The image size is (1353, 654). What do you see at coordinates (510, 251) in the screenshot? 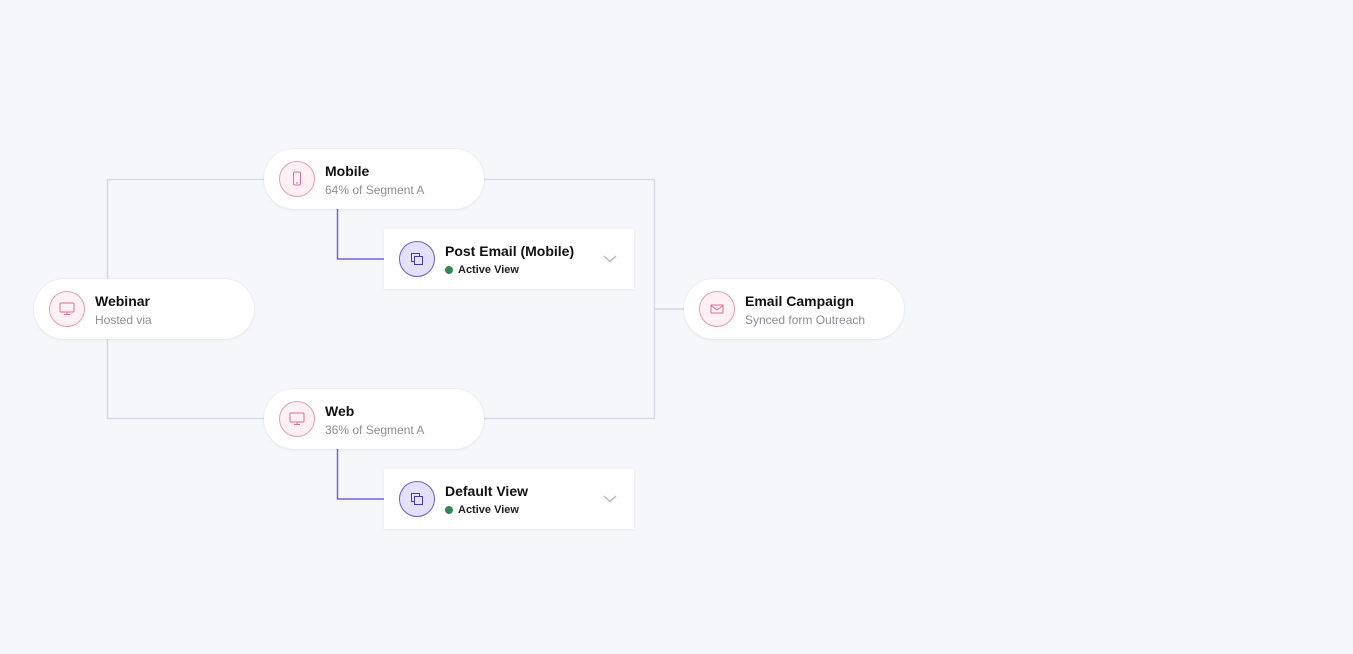
I see `view-title: Post Email (Mobile)` at bounding box center [510, 251].